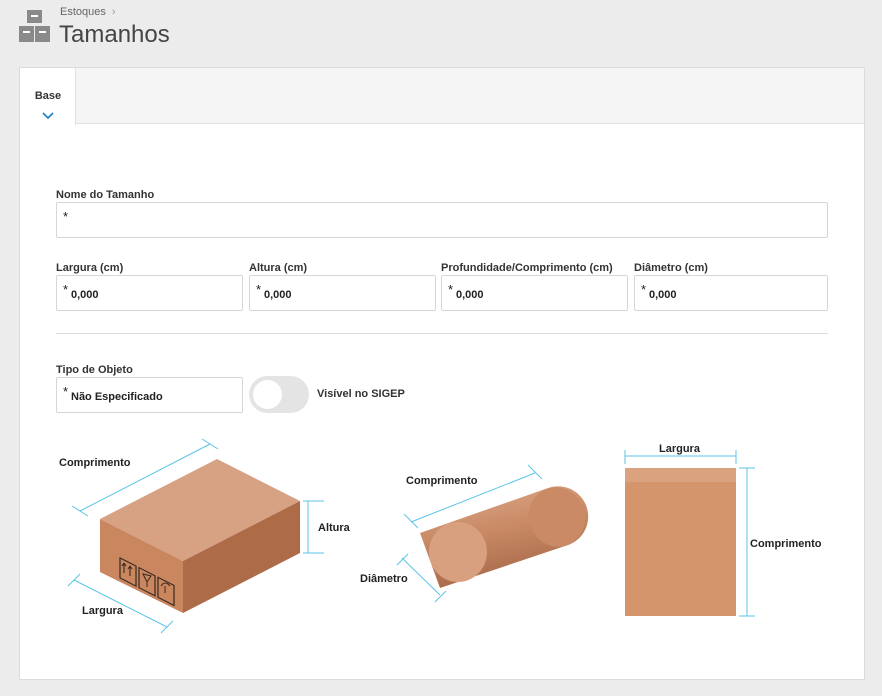 The height and width of the screenshot is (696, 882). Describe the element at coordinates (384, 579) in the screenshot. I see `cylinder-diameter-label: Diâmetro` at that location.